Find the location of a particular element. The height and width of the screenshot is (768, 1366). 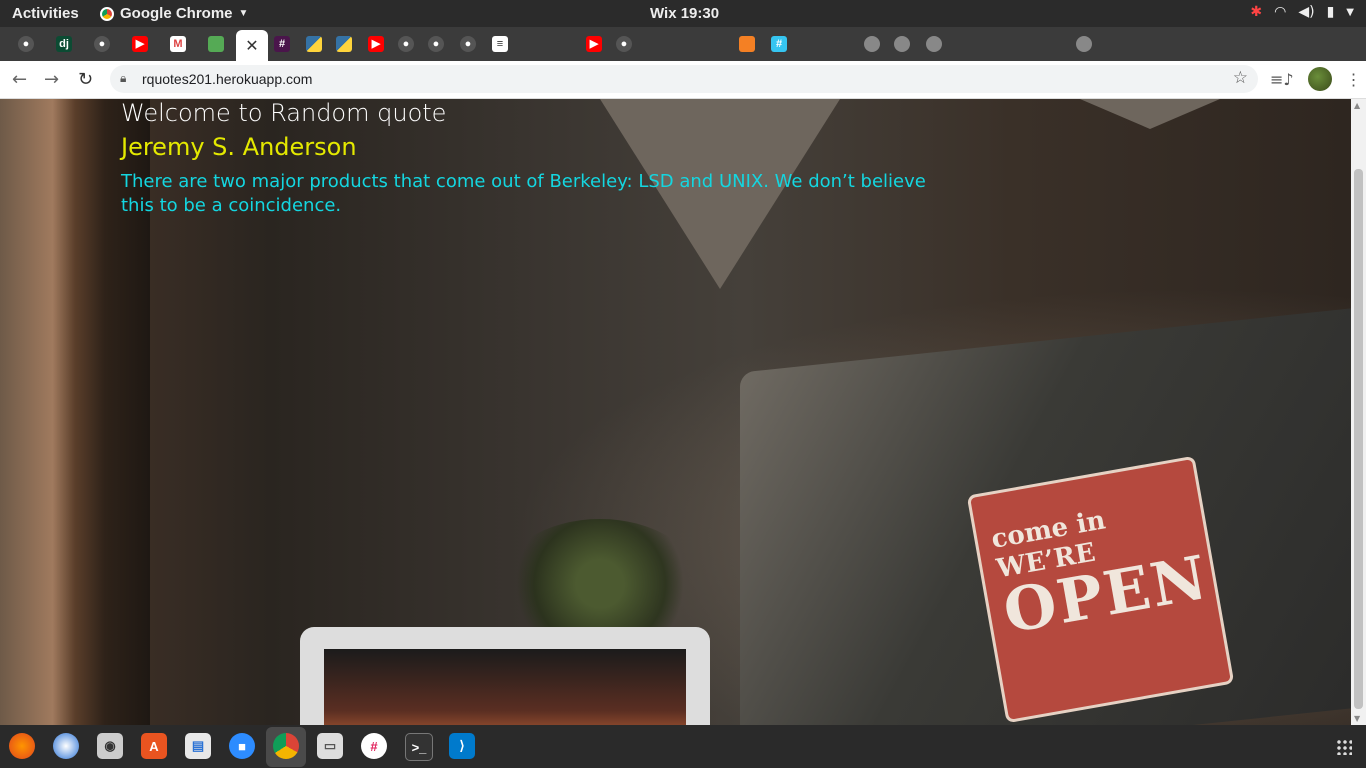

stackoverflow-icon is located at coordinates (747, 44).